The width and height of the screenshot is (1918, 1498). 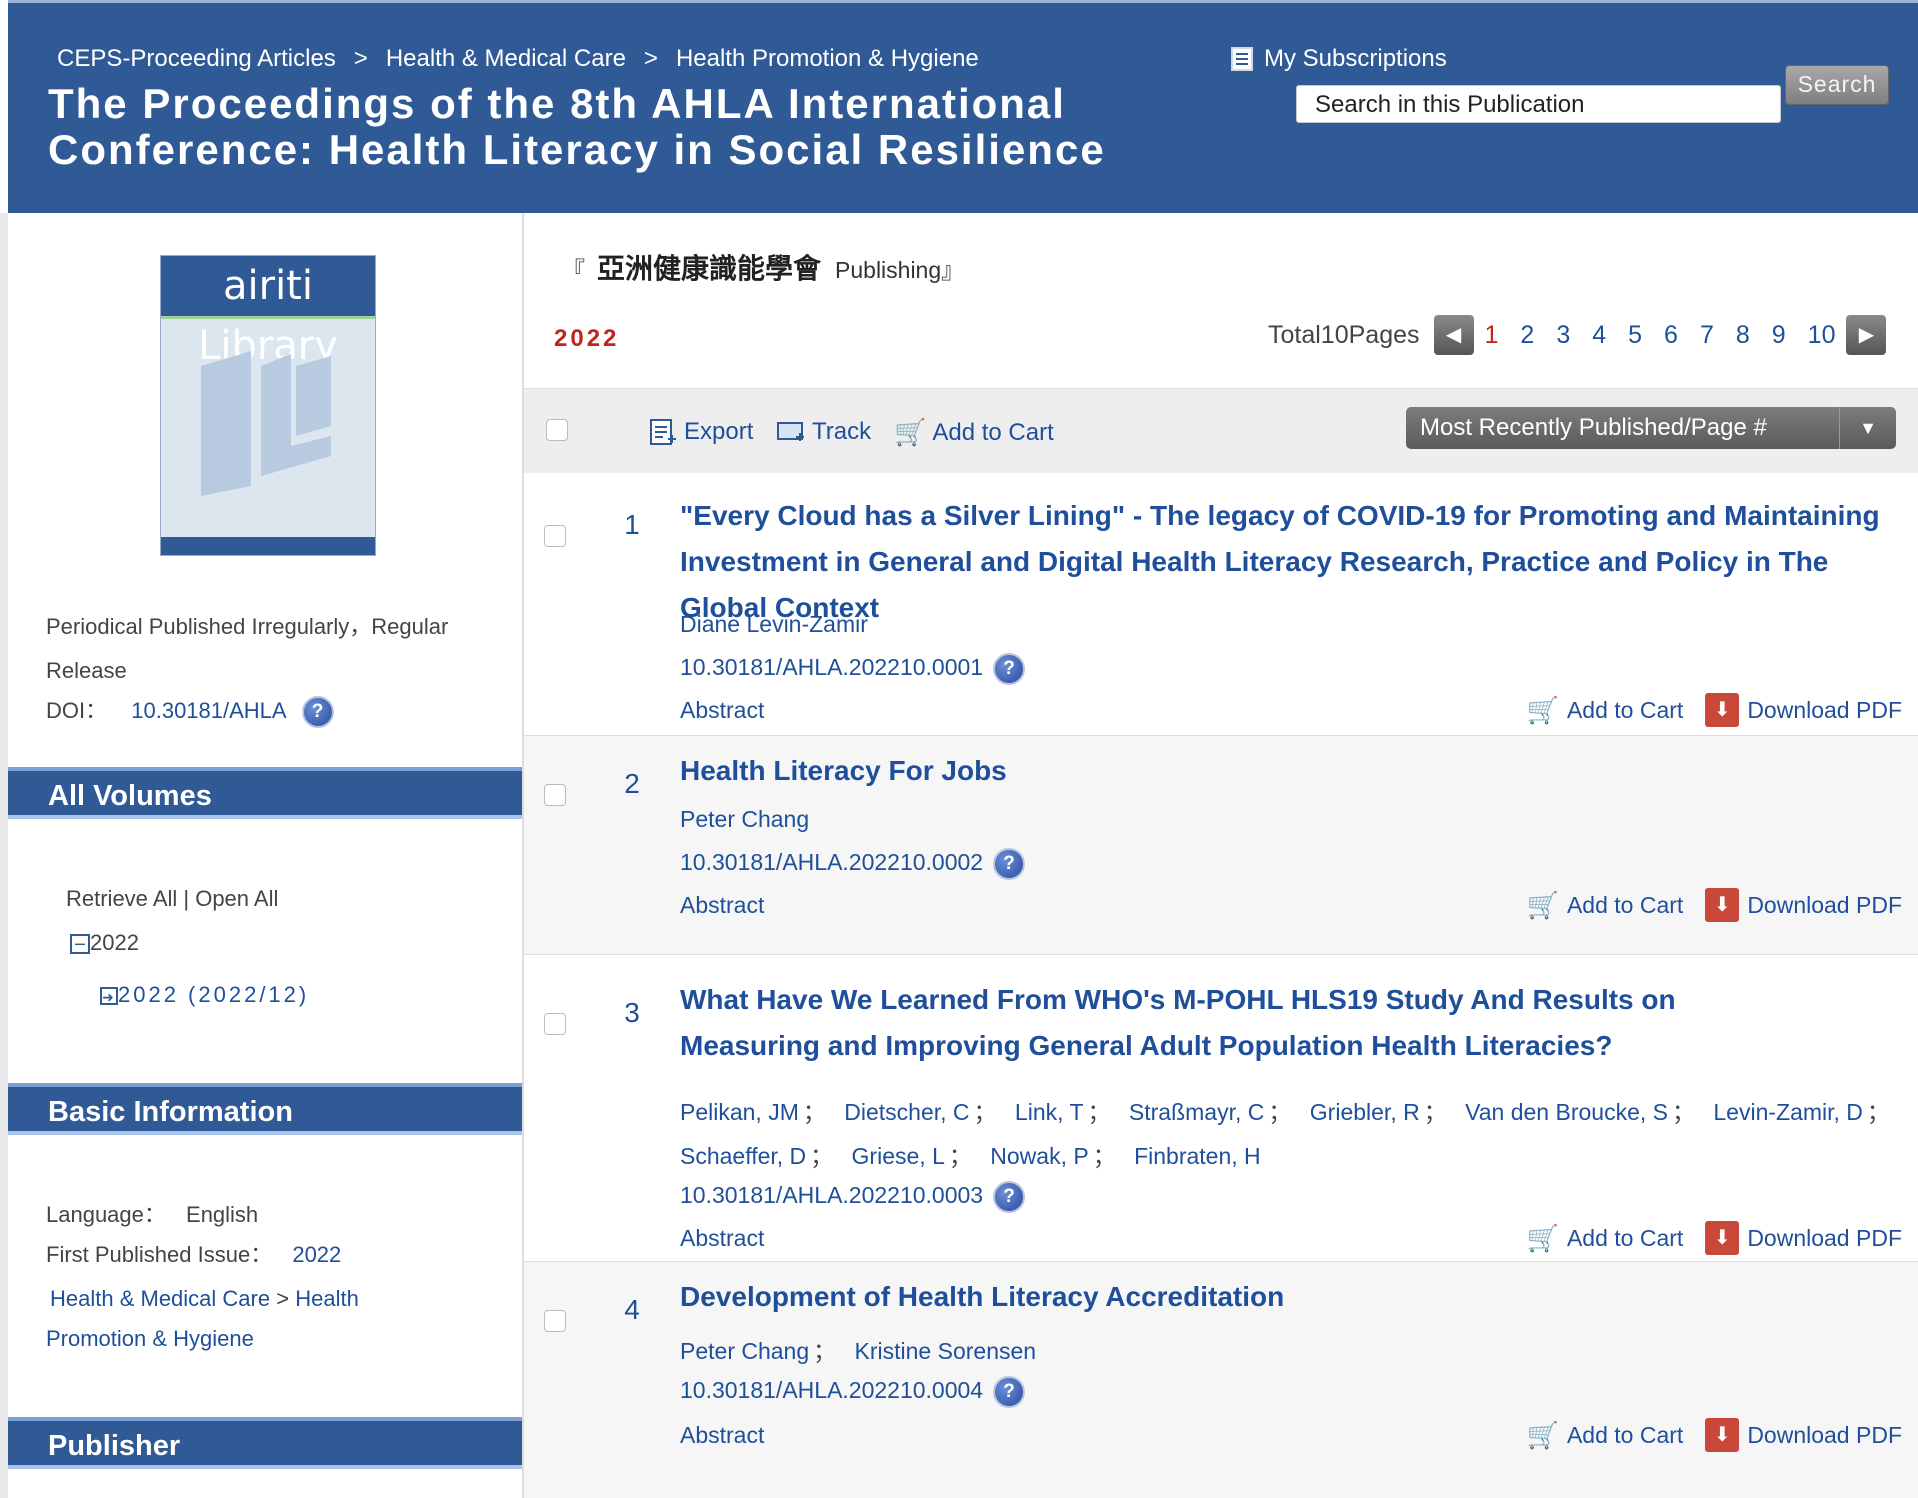 What do you see at coordinates (109, 996) in the screenshot?
I see `issue-arrow-icon: ➜` at bounding box center [109, 996].